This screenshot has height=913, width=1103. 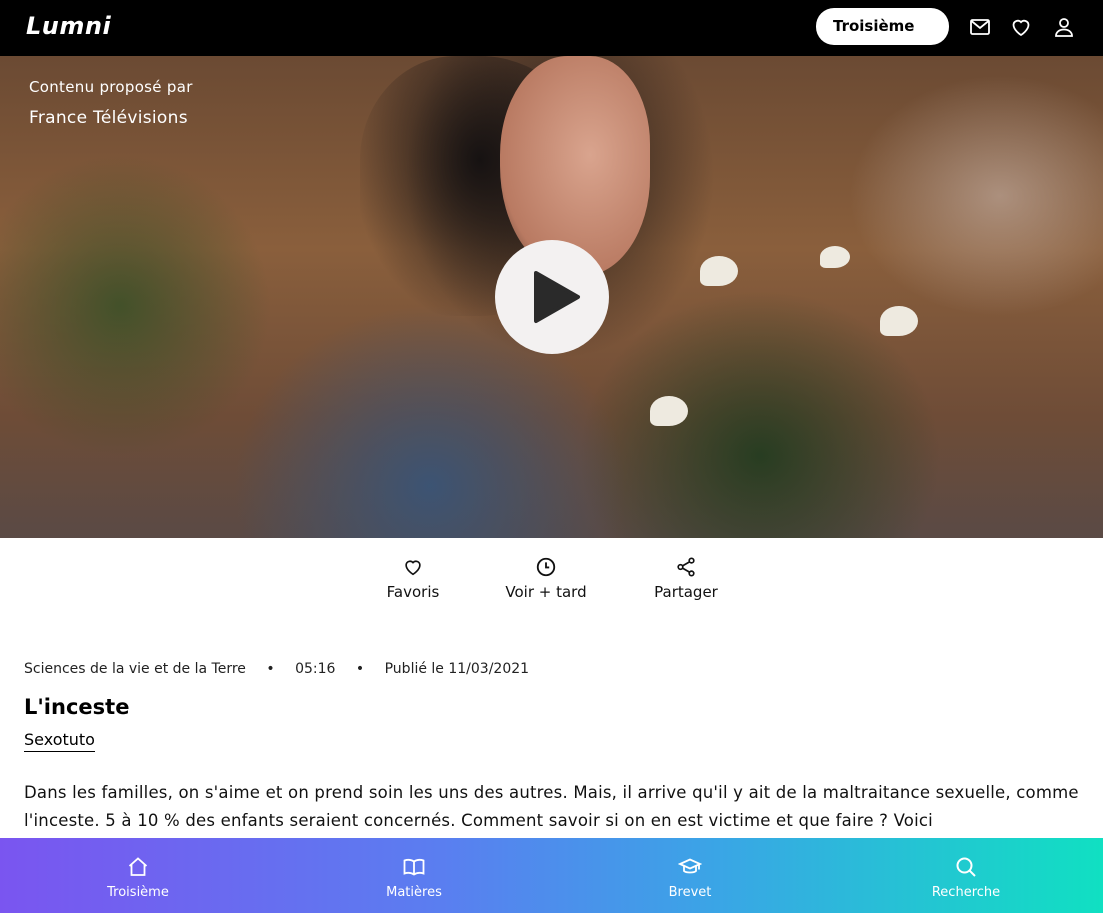 What do you see at coordinates (575, 166) in the screenshot?
I see `video-frame-face` at bounding box center [575, 166].